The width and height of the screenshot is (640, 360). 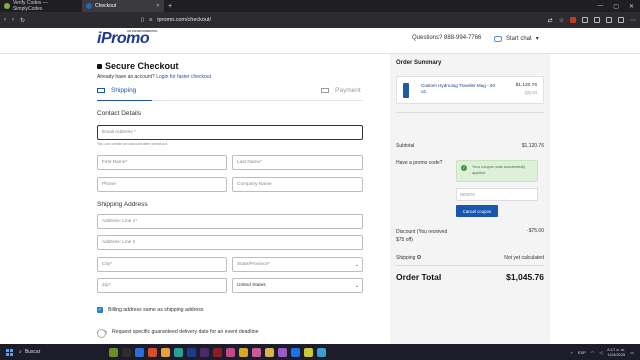 What do you see at coordinates (13, 20) in the screenshot?
I see `forward-icon: ›` at bounding box center [13, 20].